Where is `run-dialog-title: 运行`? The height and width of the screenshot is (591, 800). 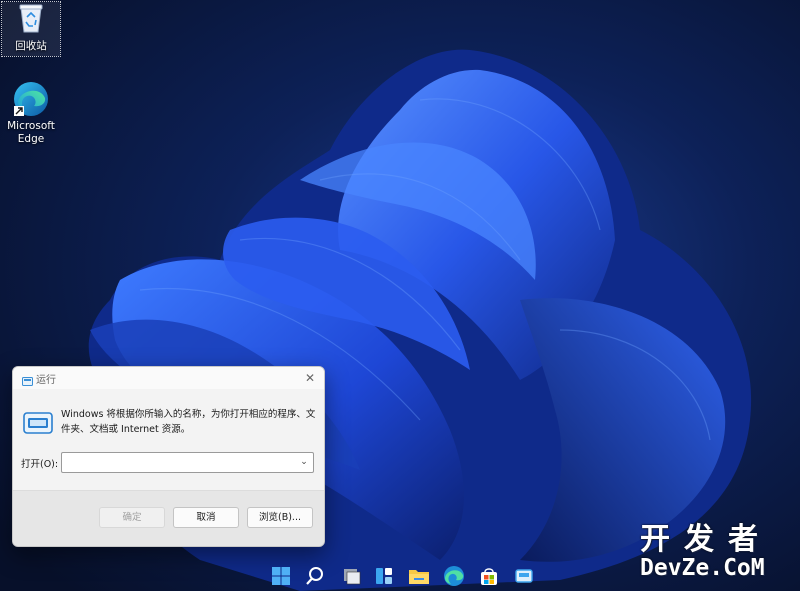
run-dialog-title: 运行 is located at coordinates (46, 380).